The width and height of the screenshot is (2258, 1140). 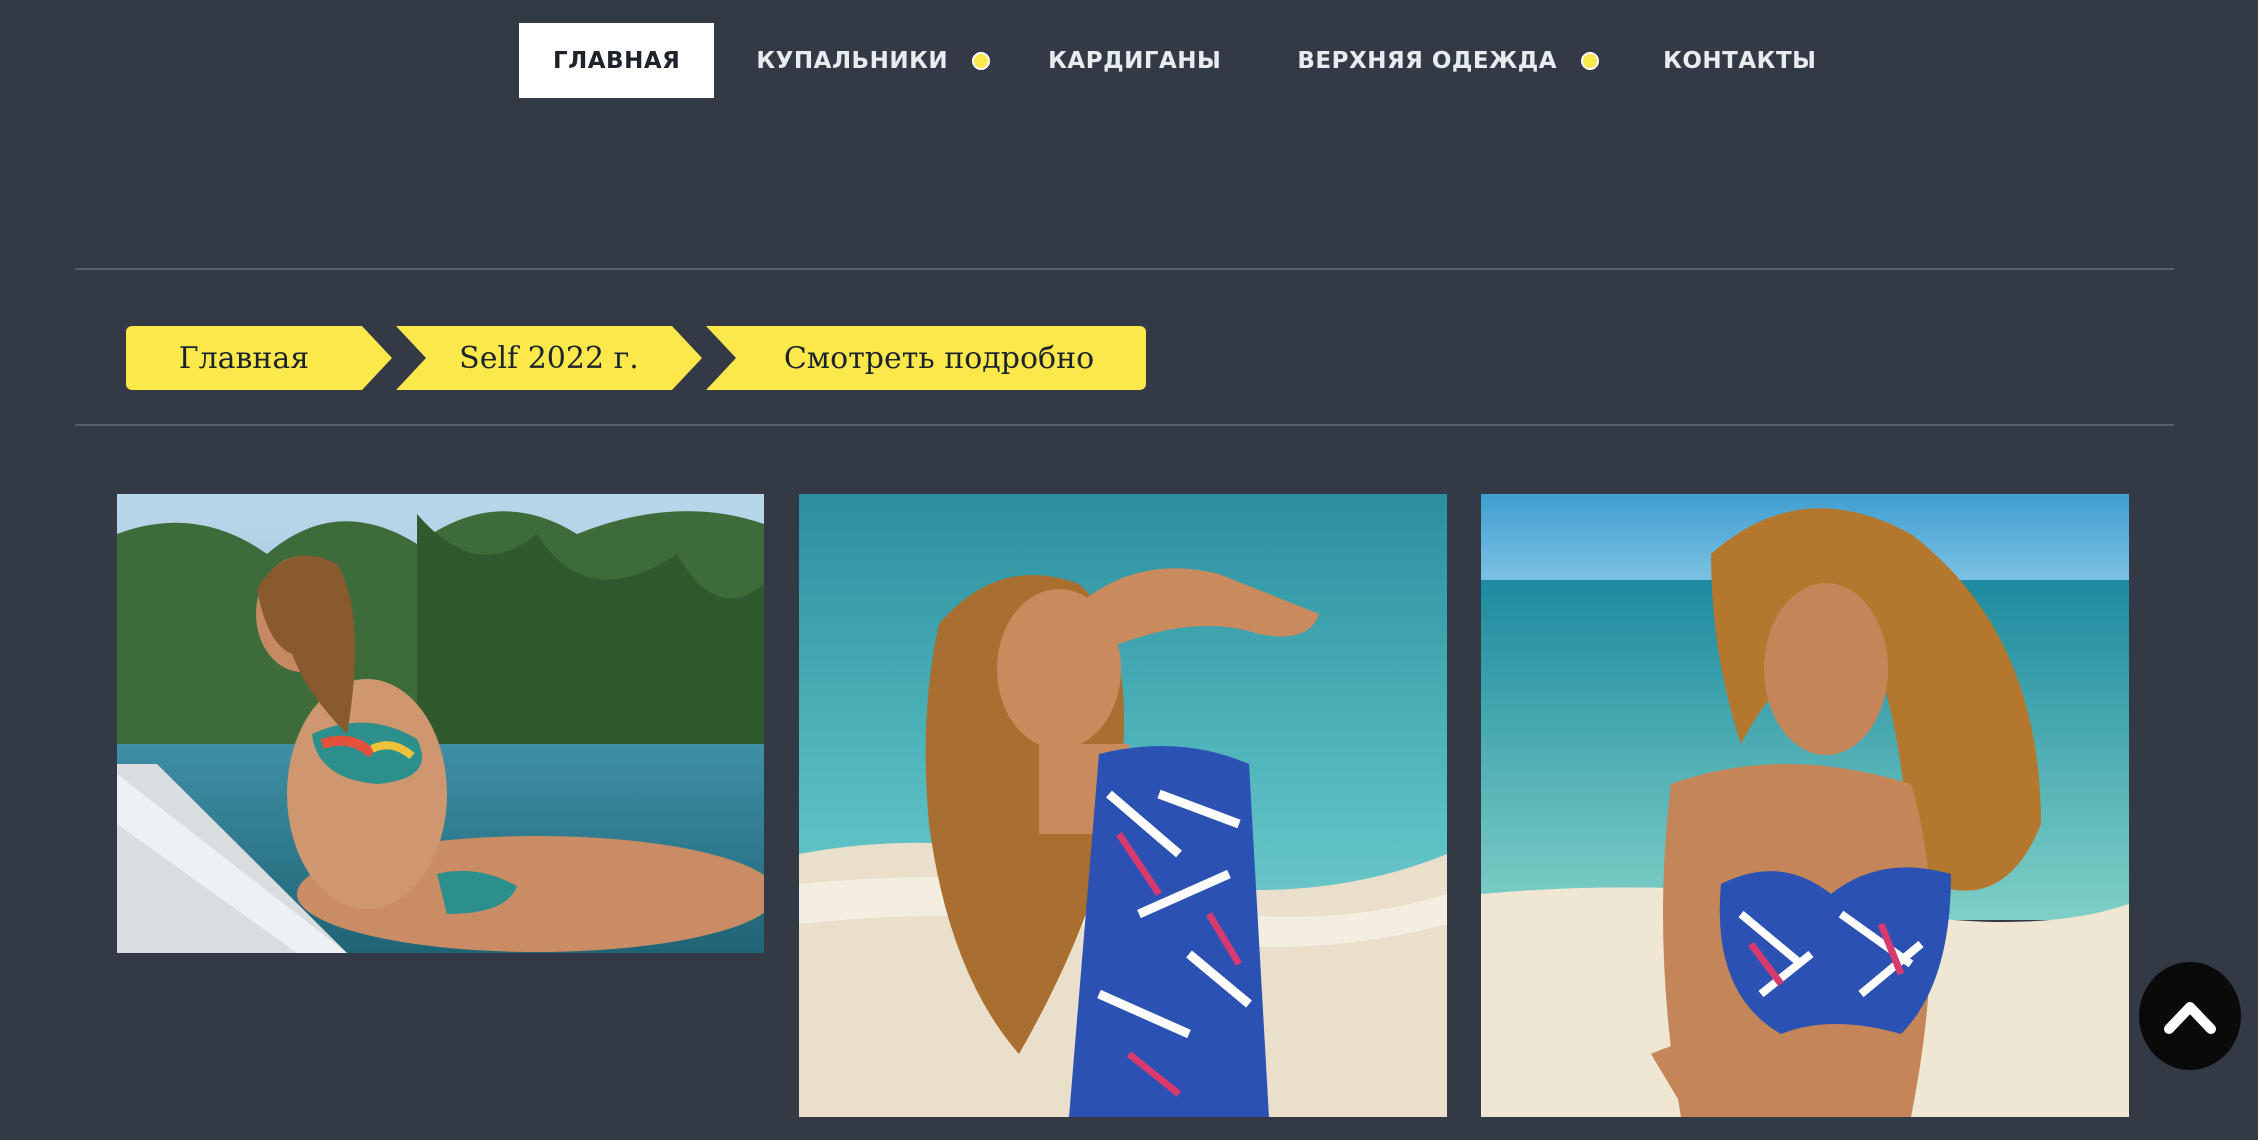 I want to click on nav-item-outerwear: ВЕРХНЯЯ ОДЕЖДА, so click(x=1448, y=60).